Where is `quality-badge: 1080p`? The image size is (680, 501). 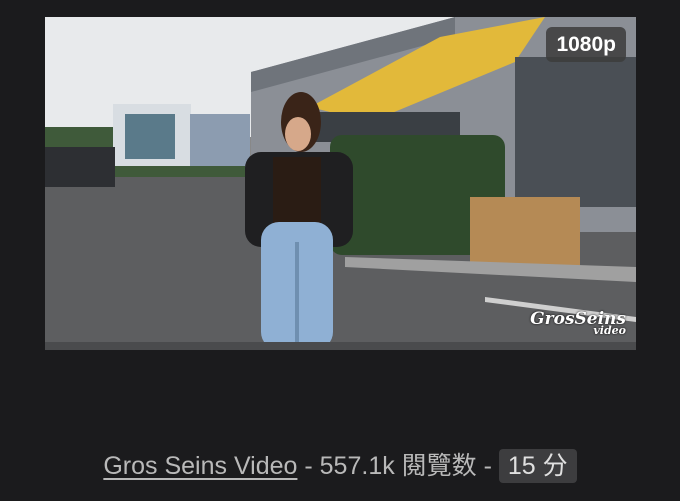 quality-badge: 1080p is located at coordinates (586, 44).